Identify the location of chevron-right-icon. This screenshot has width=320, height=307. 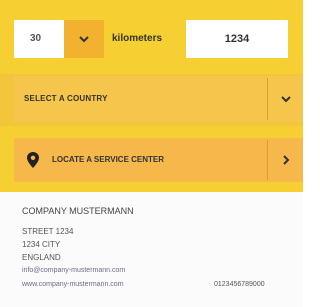
(286, 160).